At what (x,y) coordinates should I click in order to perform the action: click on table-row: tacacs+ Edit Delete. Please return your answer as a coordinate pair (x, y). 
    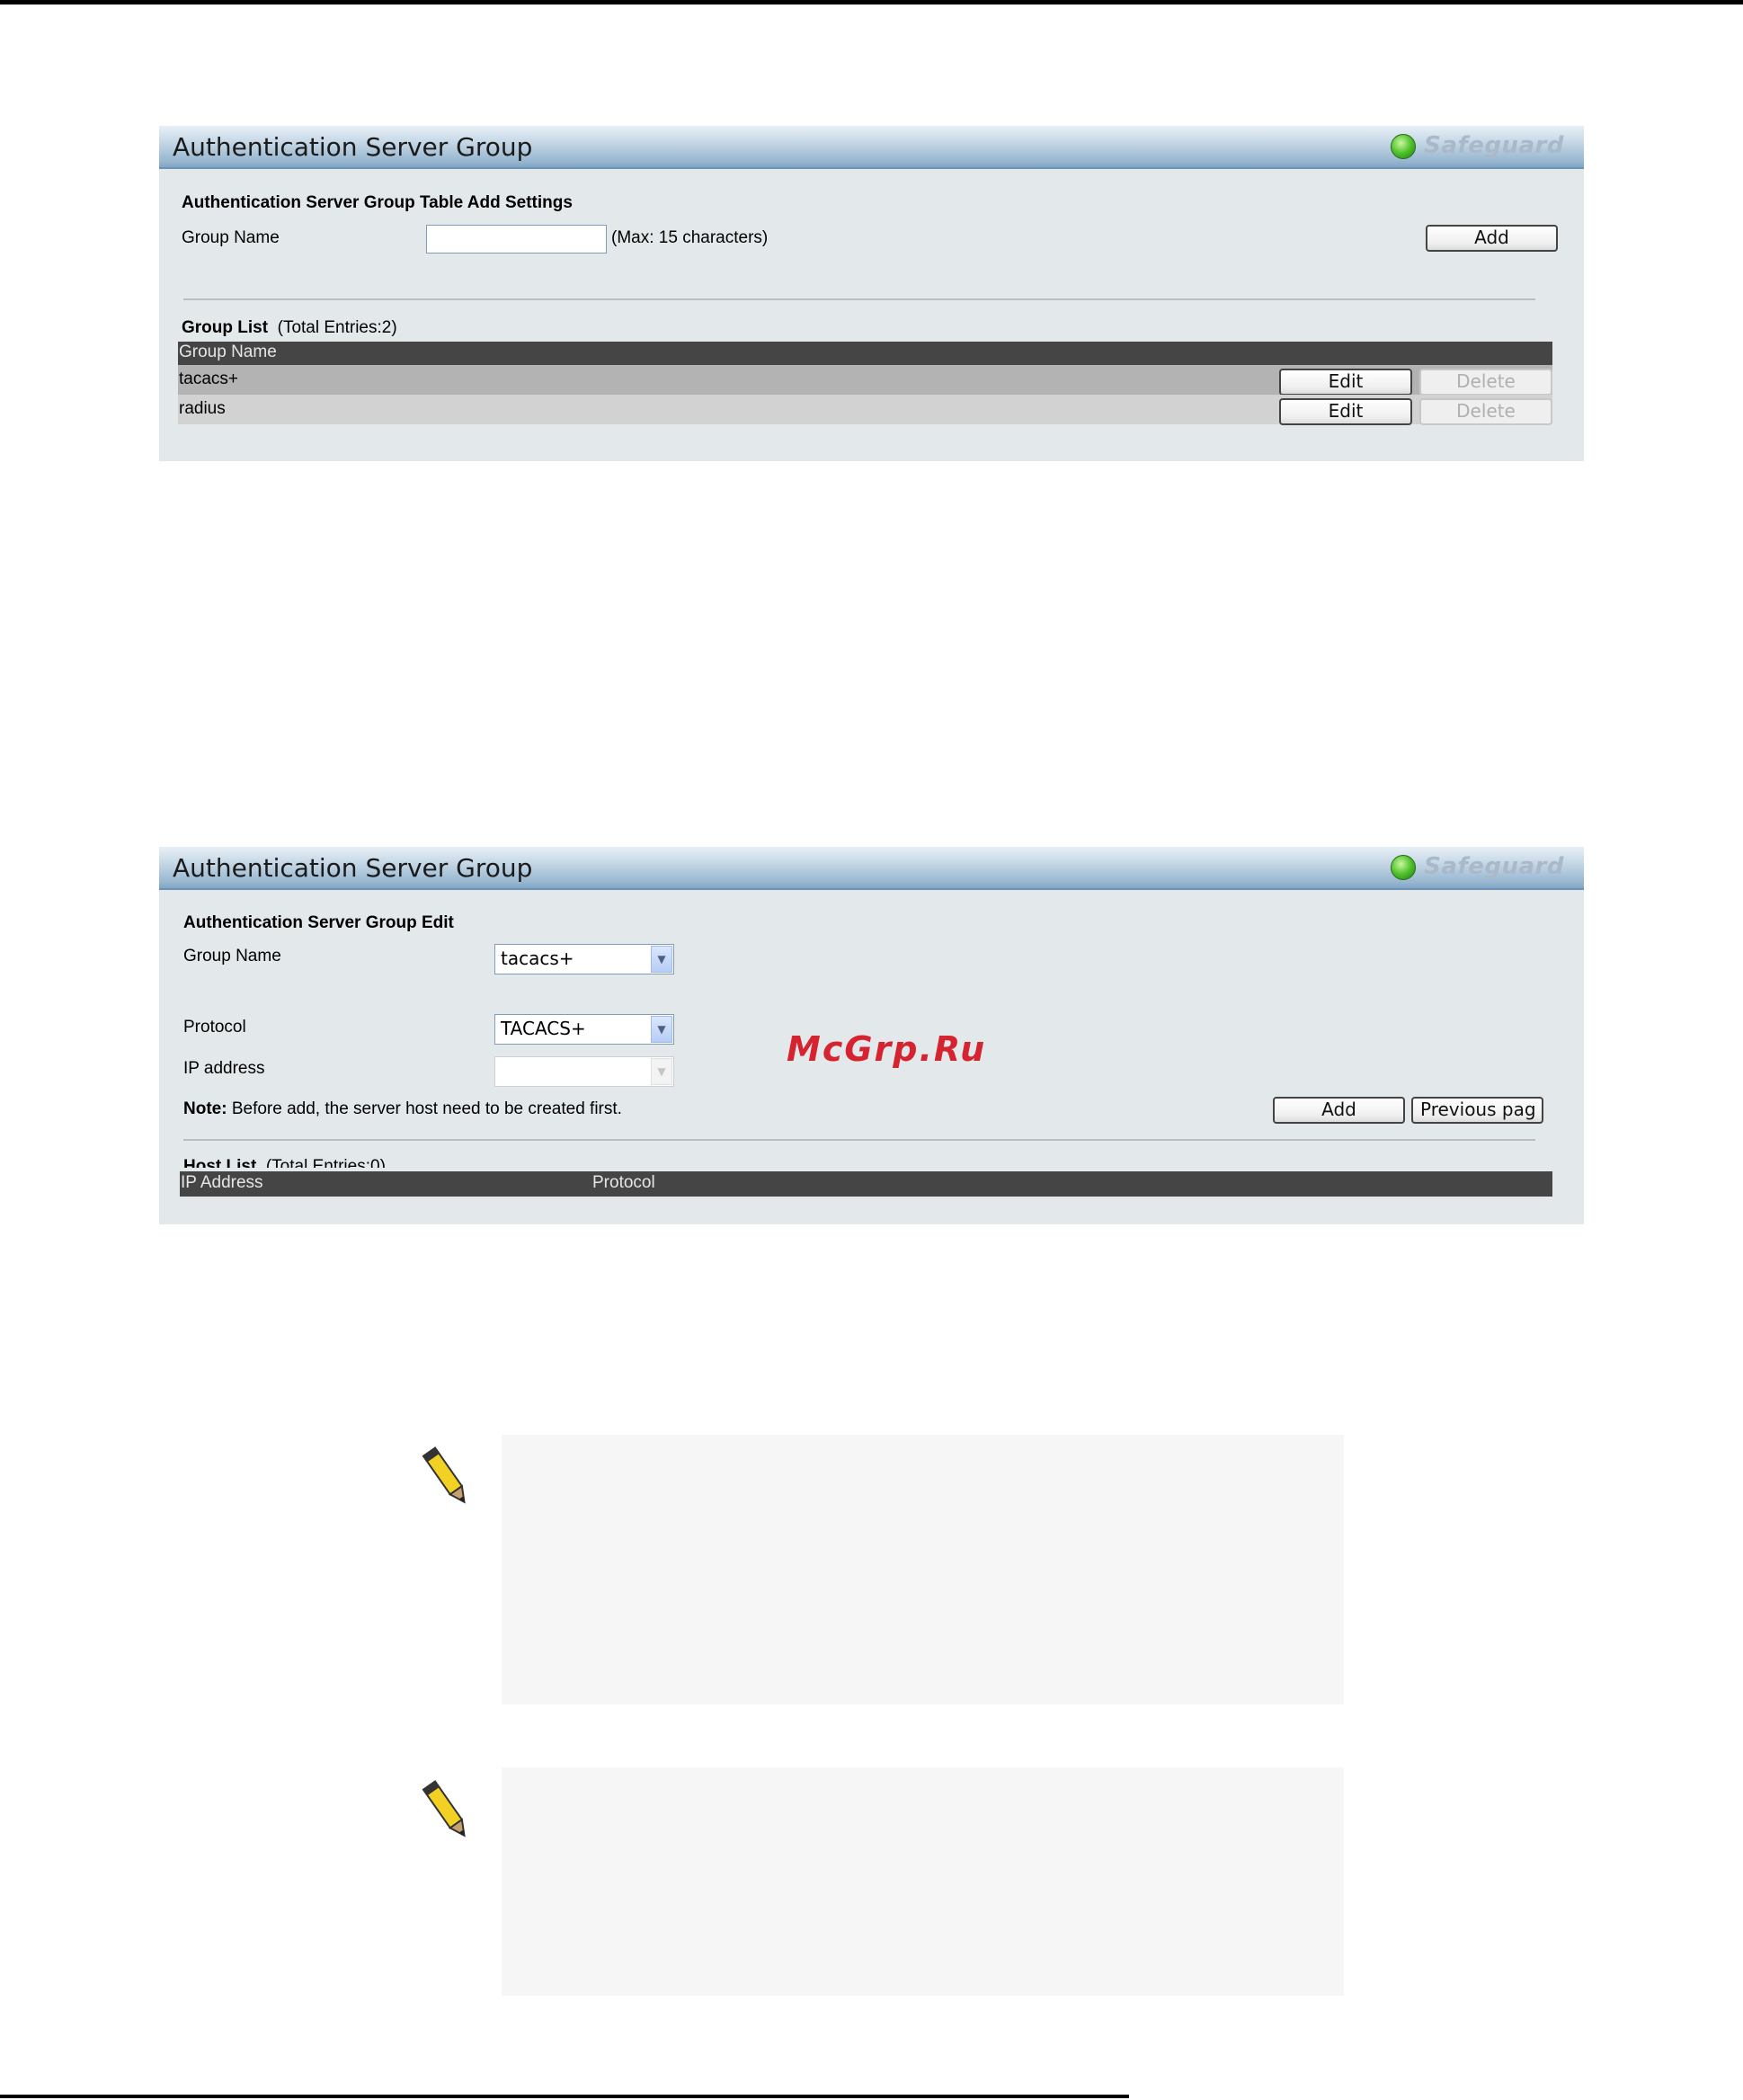
    Looking at the image, I should click on (865, 380).